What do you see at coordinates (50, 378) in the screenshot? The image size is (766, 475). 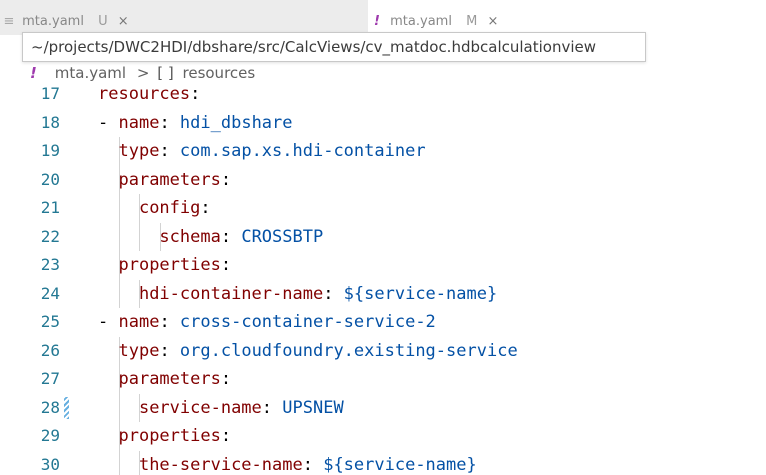 I see `line-number: 27` at bounding box center [50, 378].